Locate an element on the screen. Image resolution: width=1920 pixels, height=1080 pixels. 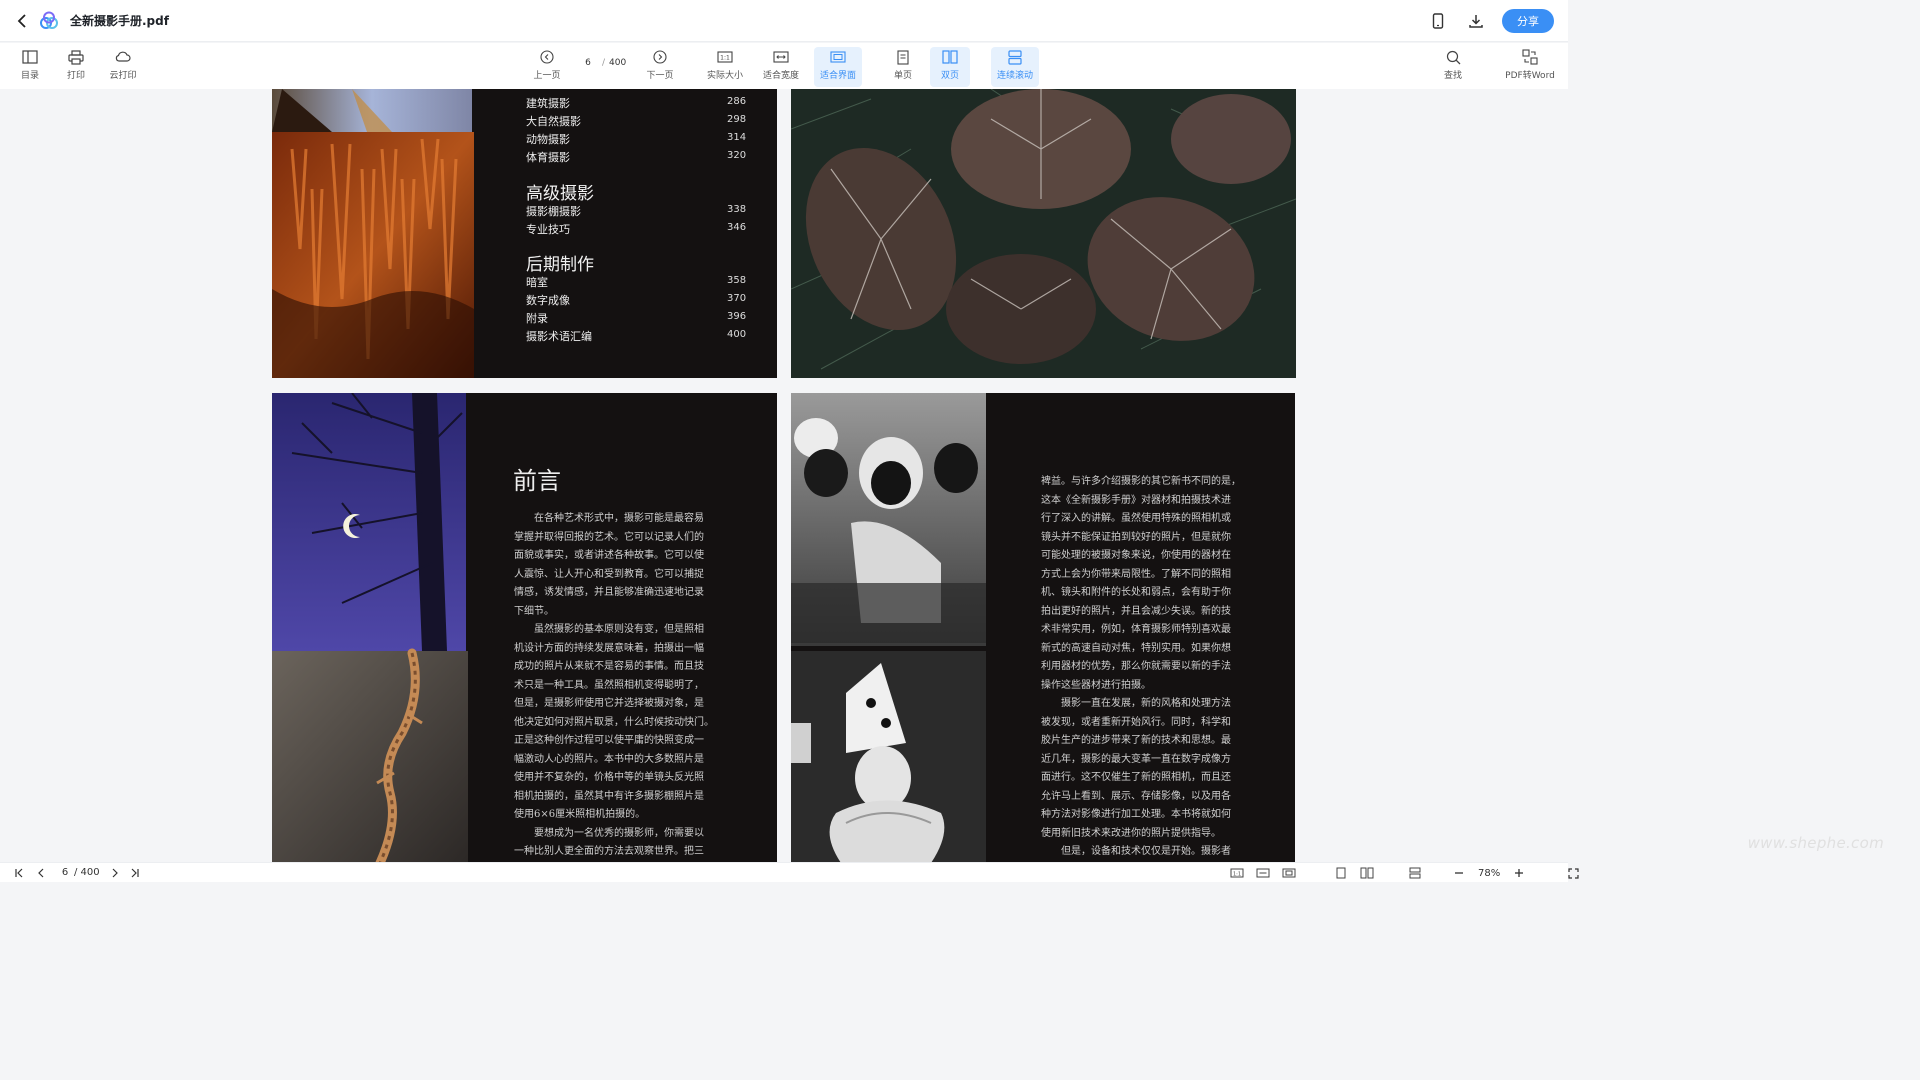
find-button: 查找 is located at coordinates (1453, 64).